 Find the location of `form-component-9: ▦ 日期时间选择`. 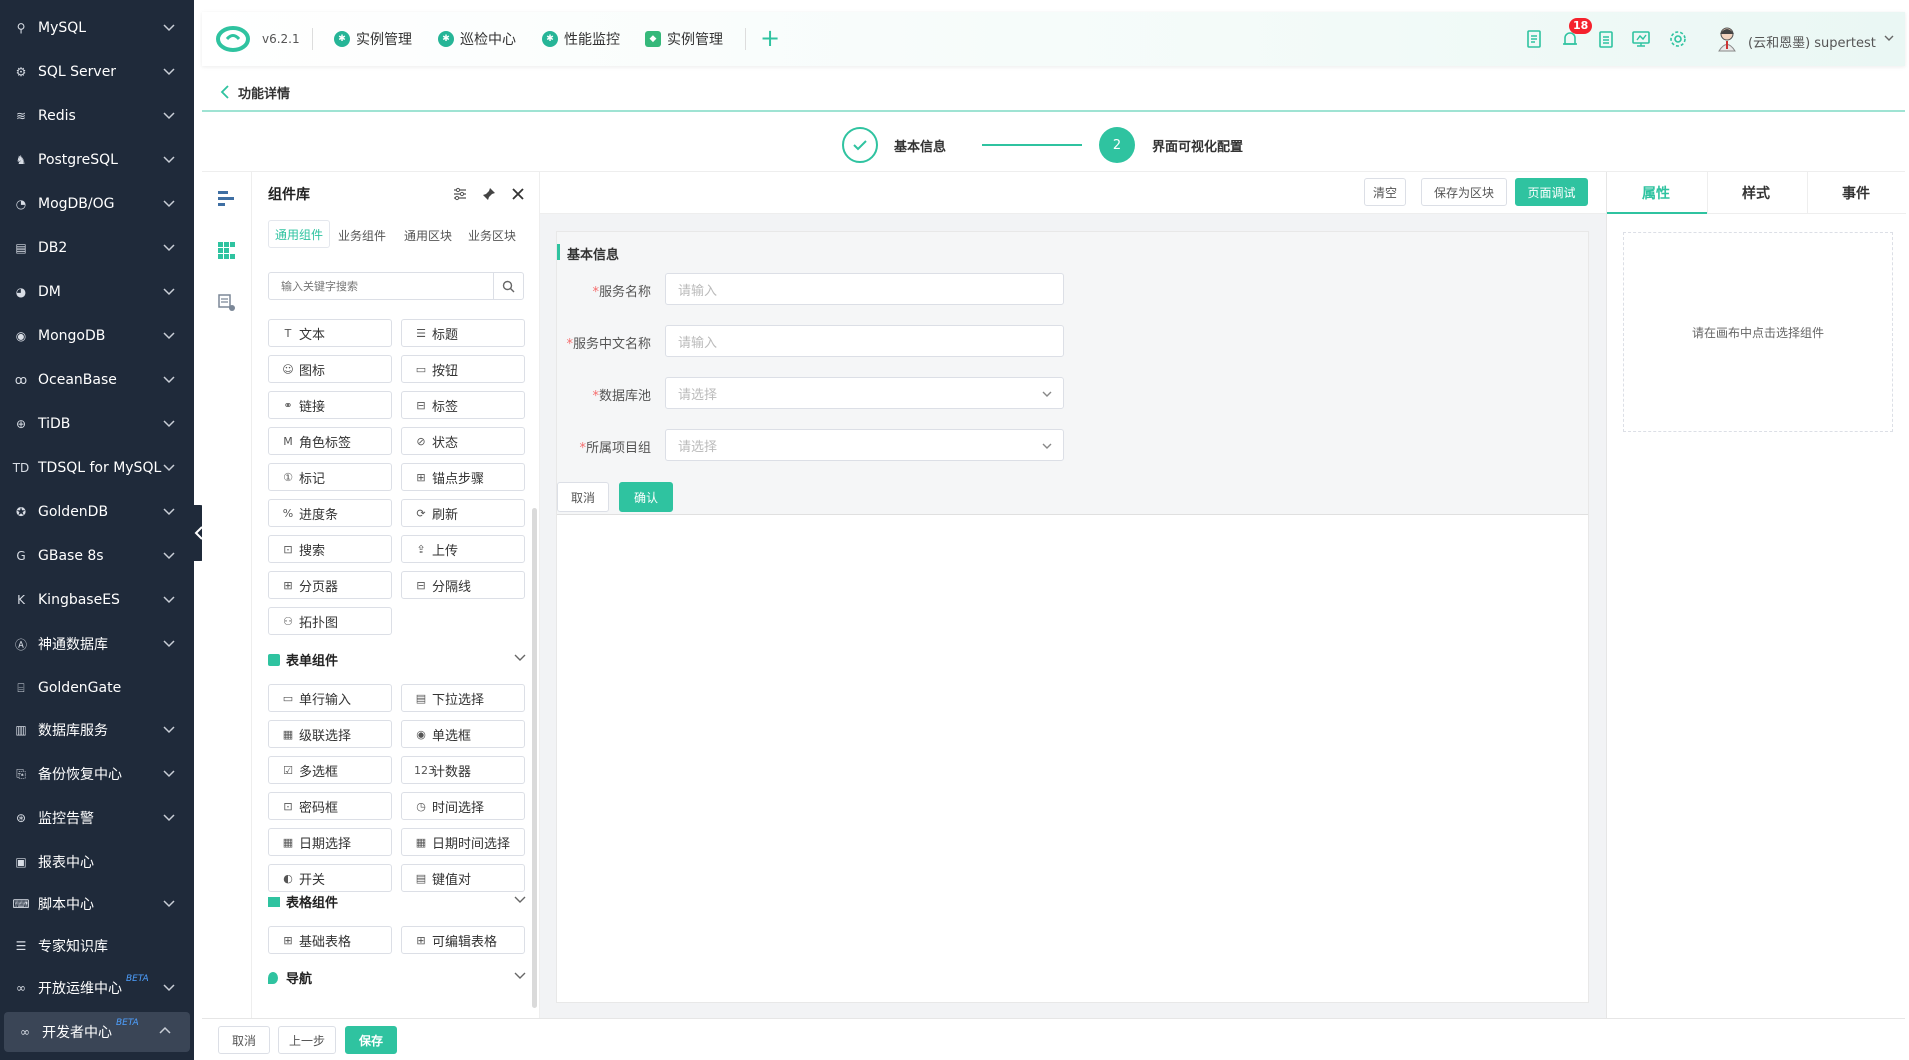

form-component-9: ▦ 日期时间选择 is located at coordinates (463, 842).